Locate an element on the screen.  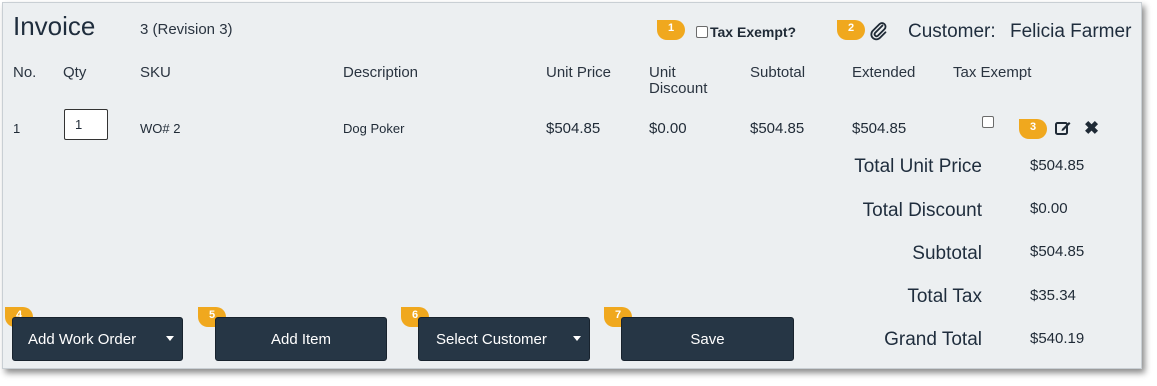
save-label: Save is located at coordinates (707, 339).